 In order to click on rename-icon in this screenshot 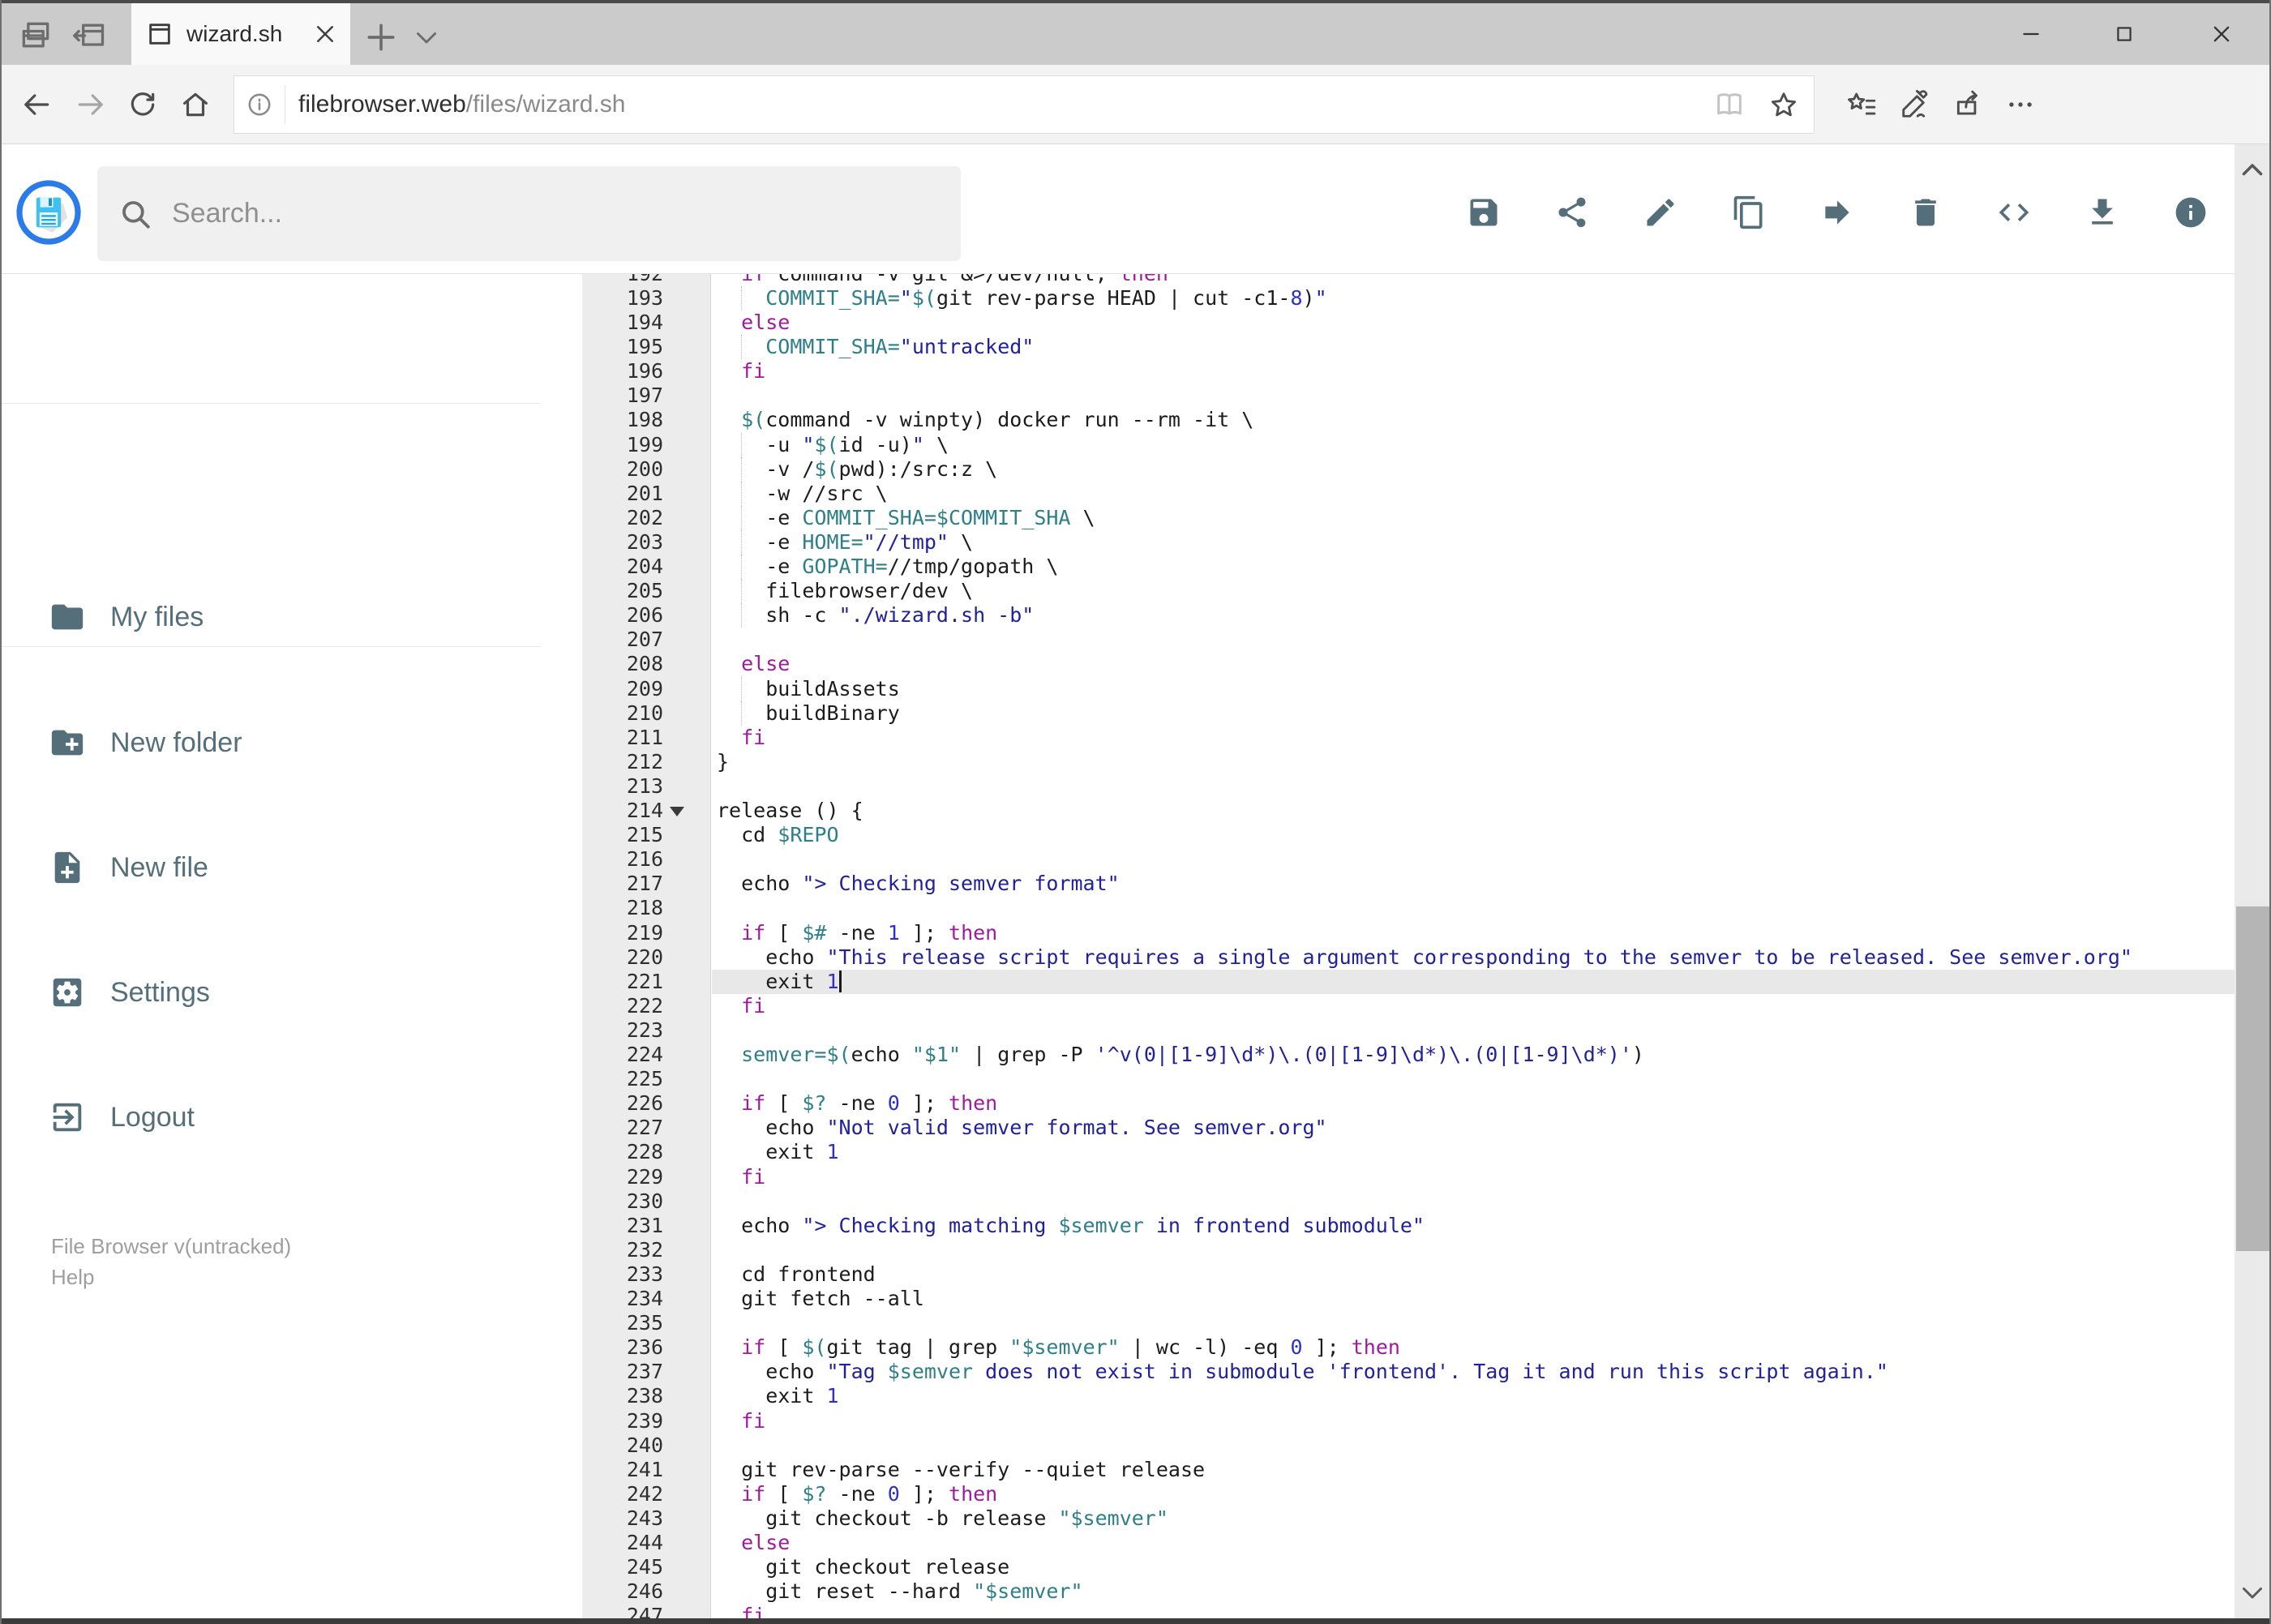, I will do `click(1661, 213)`.